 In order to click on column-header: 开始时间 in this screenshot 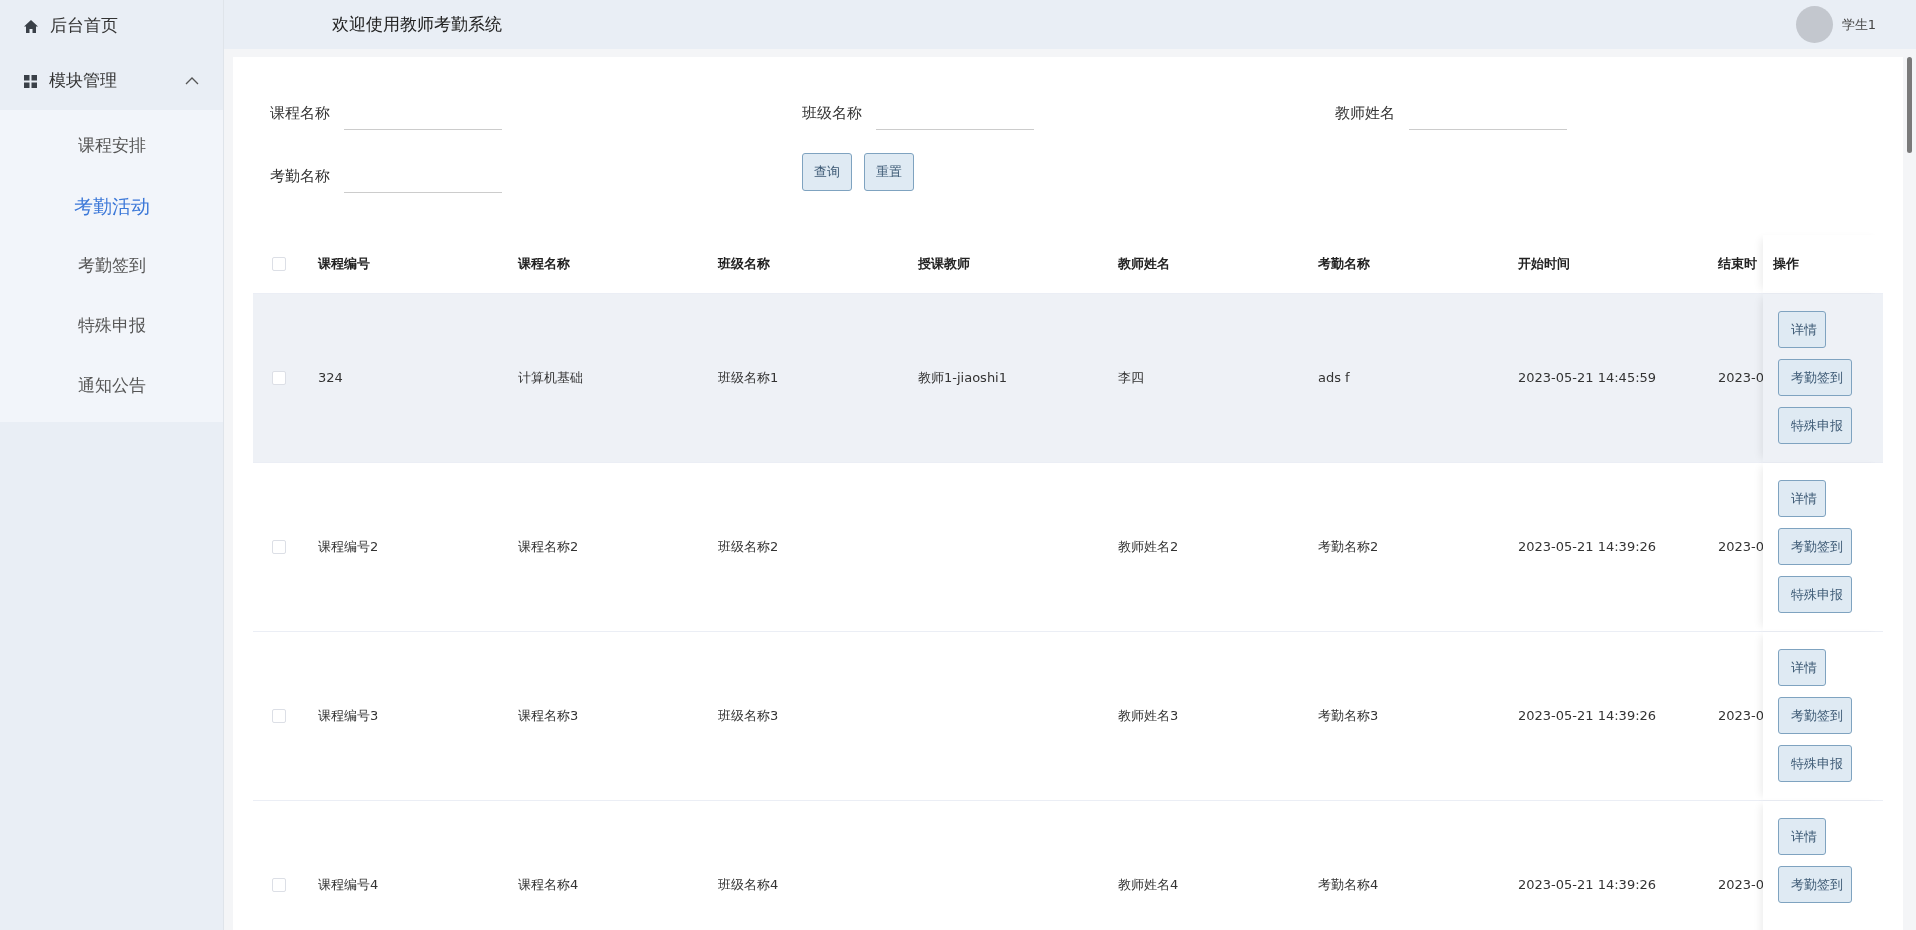, I will do `click(1544, 264)`.